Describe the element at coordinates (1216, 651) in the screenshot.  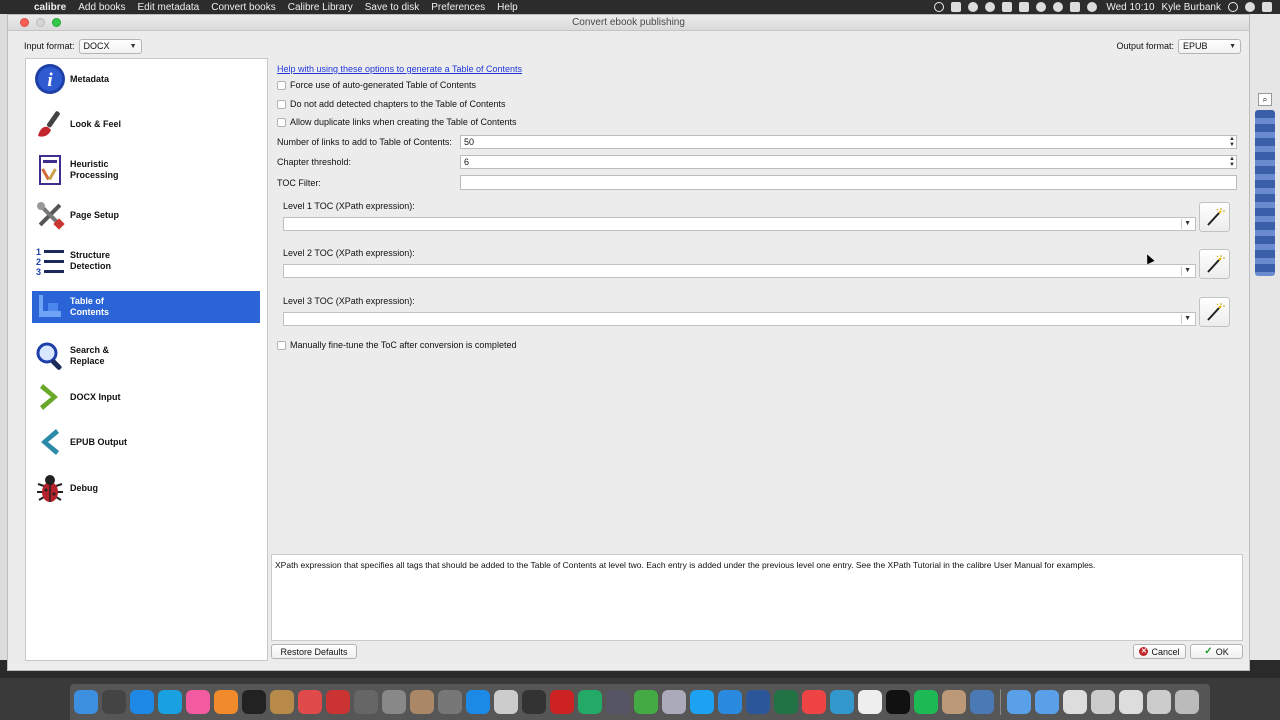
I see `ok-button: ✓ OK` at that location.